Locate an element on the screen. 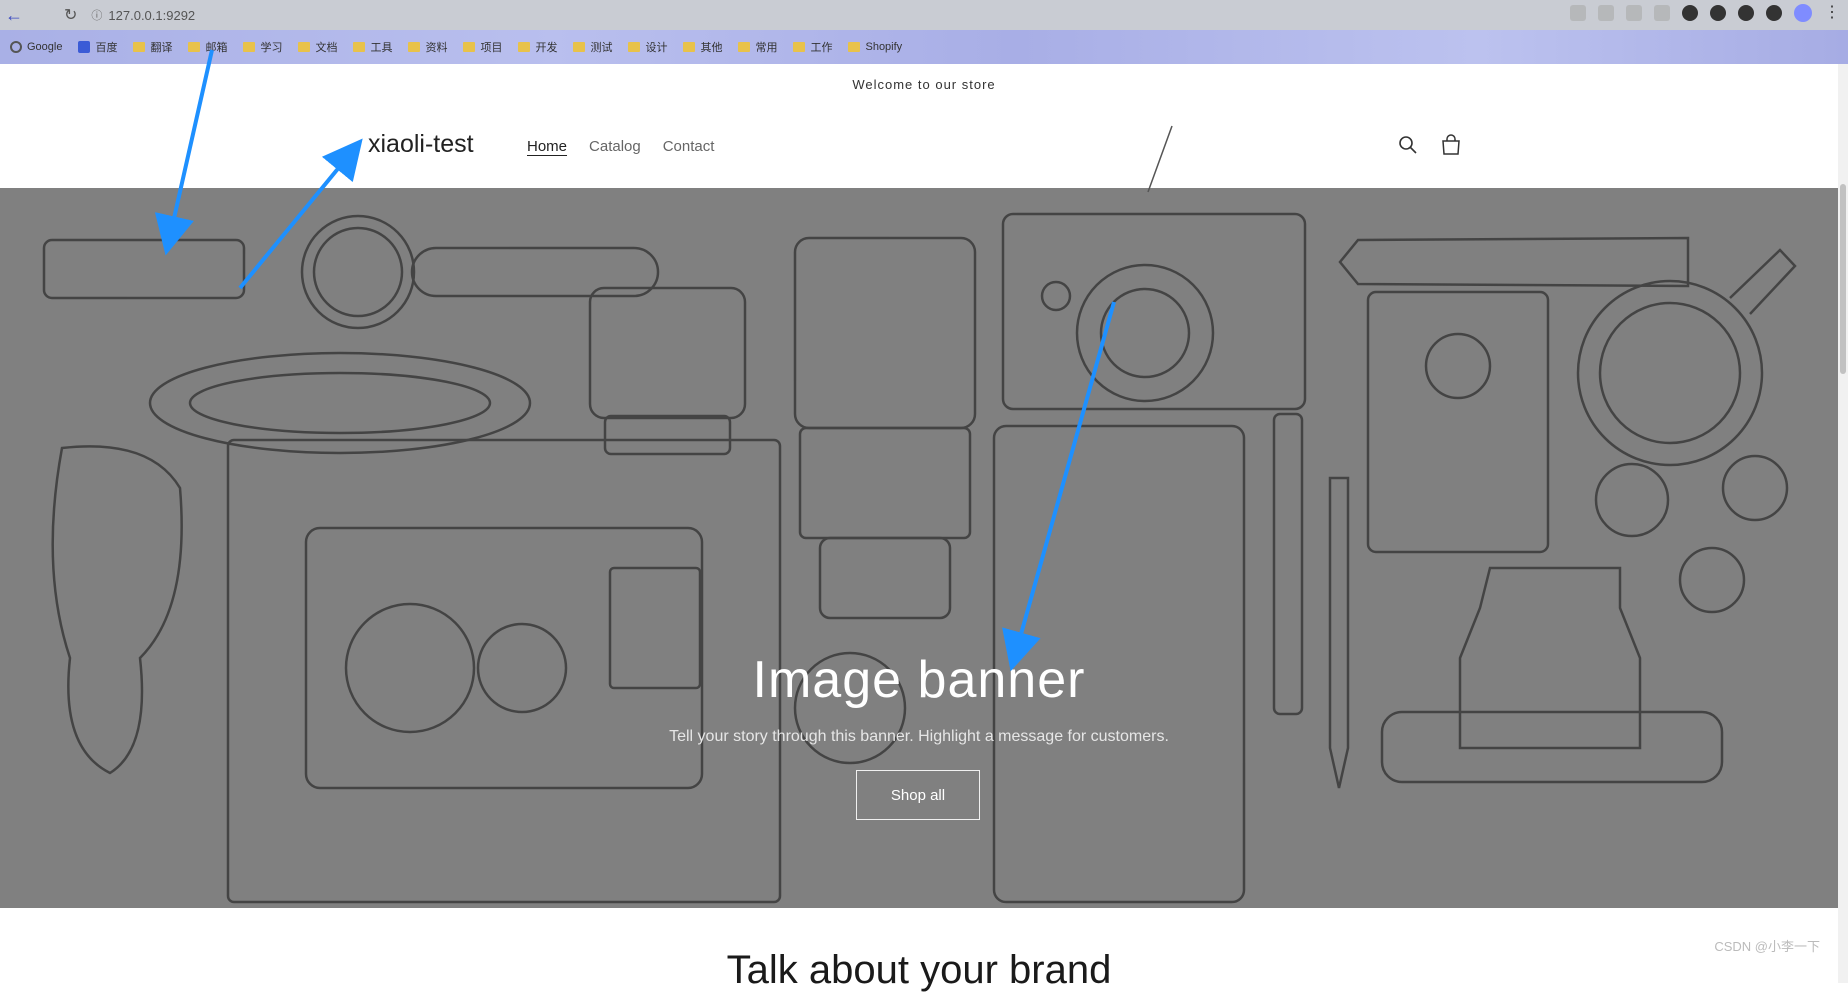 This screenshot has width=1848, height=993. bookmark-item: 百度 is located at coordinates (97, 47).